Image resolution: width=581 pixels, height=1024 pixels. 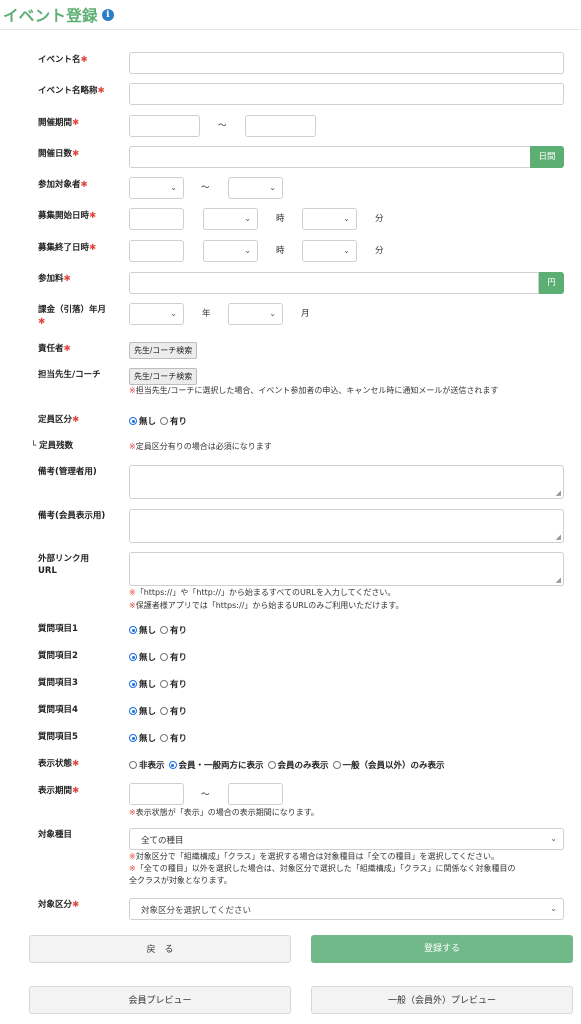 What do you see at coordinates (200, 446) in the screenshot?
I see `capacity-note: ※定員区分有りの場合は必須になります` at bounding box center [200, 446].